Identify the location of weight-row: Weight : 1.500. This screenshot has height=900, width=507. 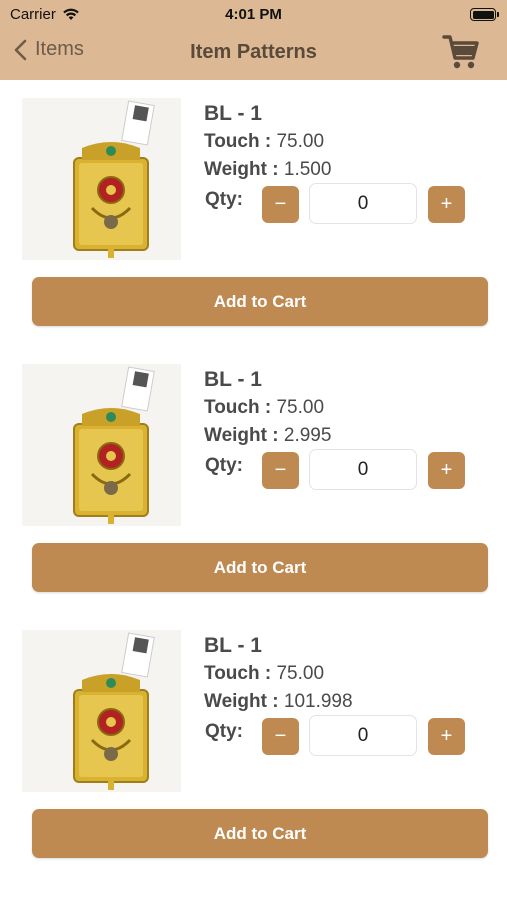
(267, 170).